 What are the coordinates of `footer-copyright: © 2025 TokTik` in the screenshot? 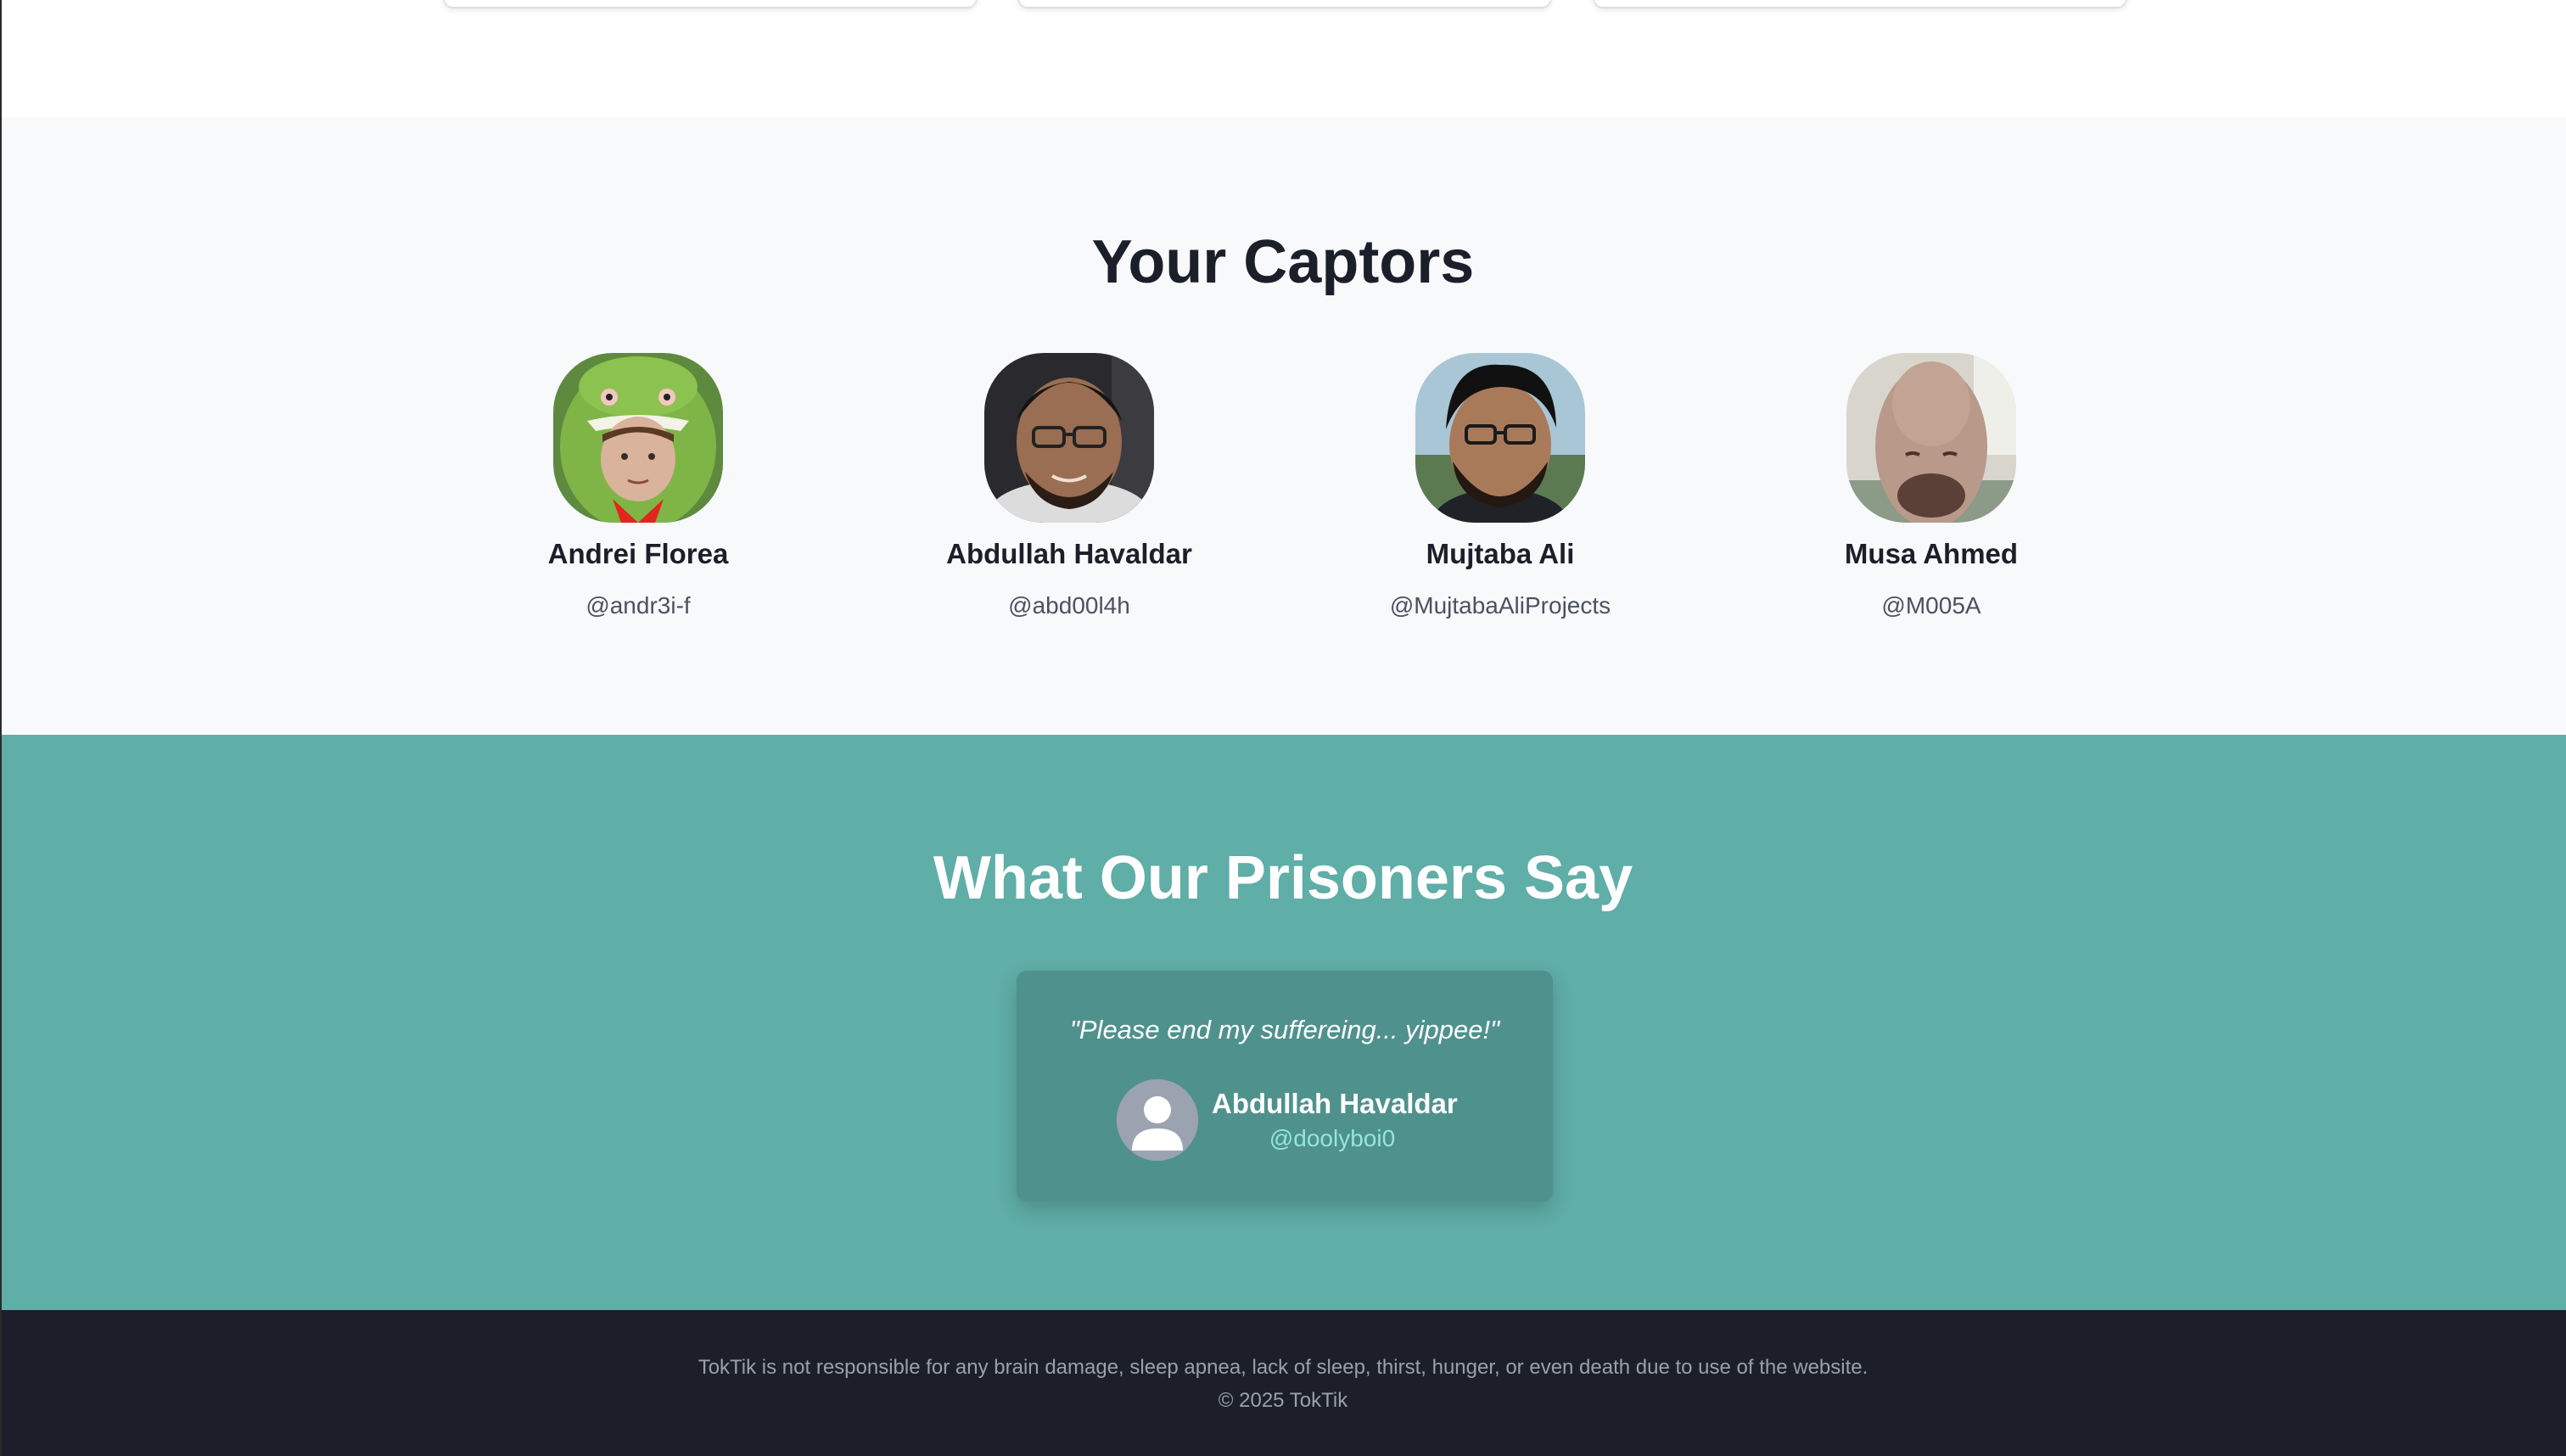 It's located at (1283, 1400).